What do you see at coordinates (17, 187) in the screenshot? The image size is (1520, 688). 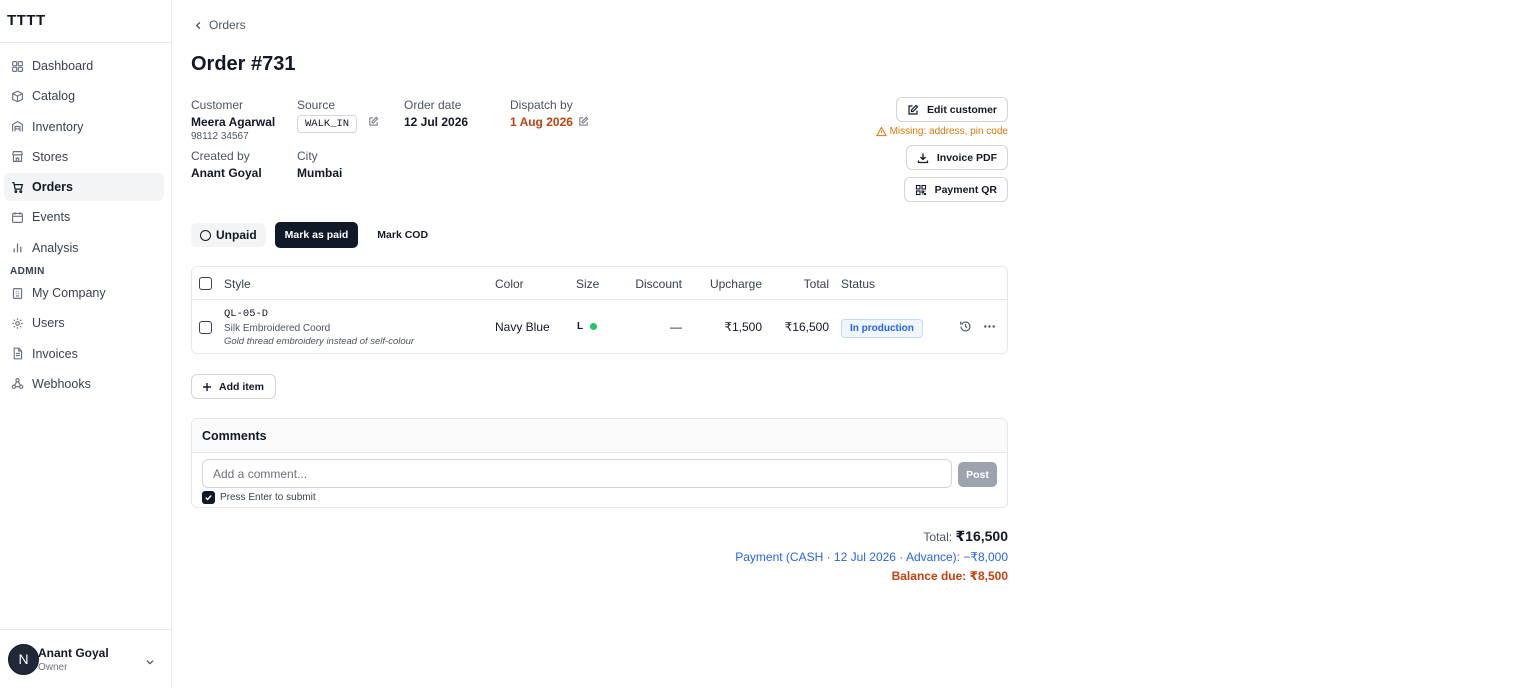 I see `cart-icon` at bounding box center [17, 187].